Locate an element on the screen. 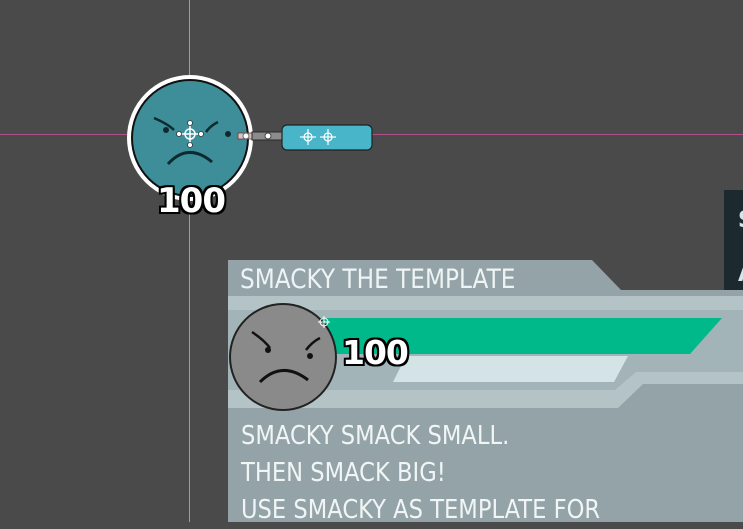  description-line: SMACKY SMACK SMALL. is located at coordinates (375, 436).